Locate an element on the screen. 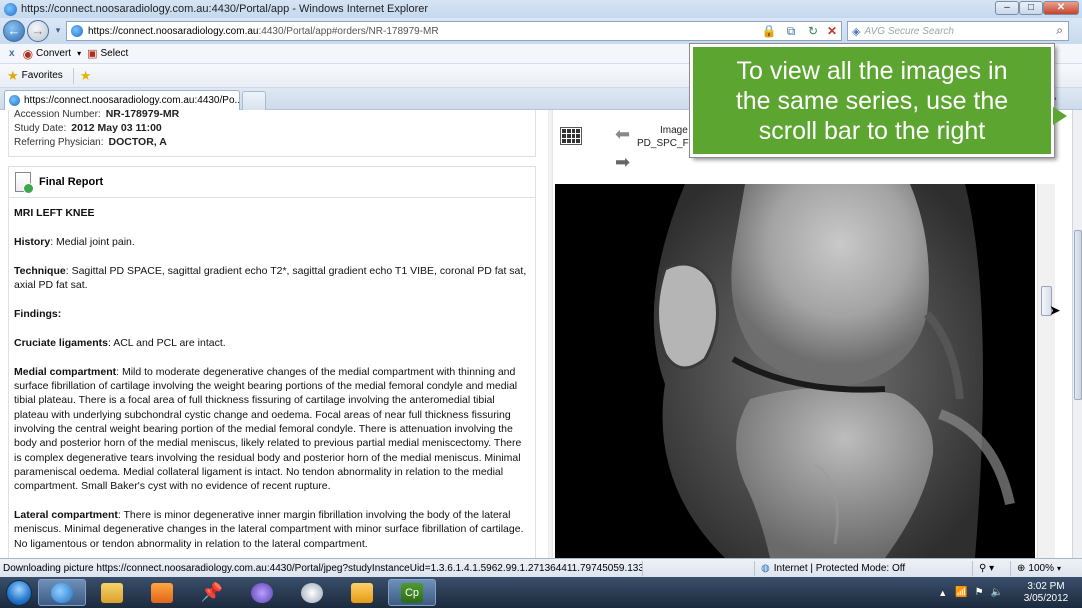 The width and height of the screenshot is (1082, 608). taskbar-pin: 📌 is located at coordinates (212, 592).